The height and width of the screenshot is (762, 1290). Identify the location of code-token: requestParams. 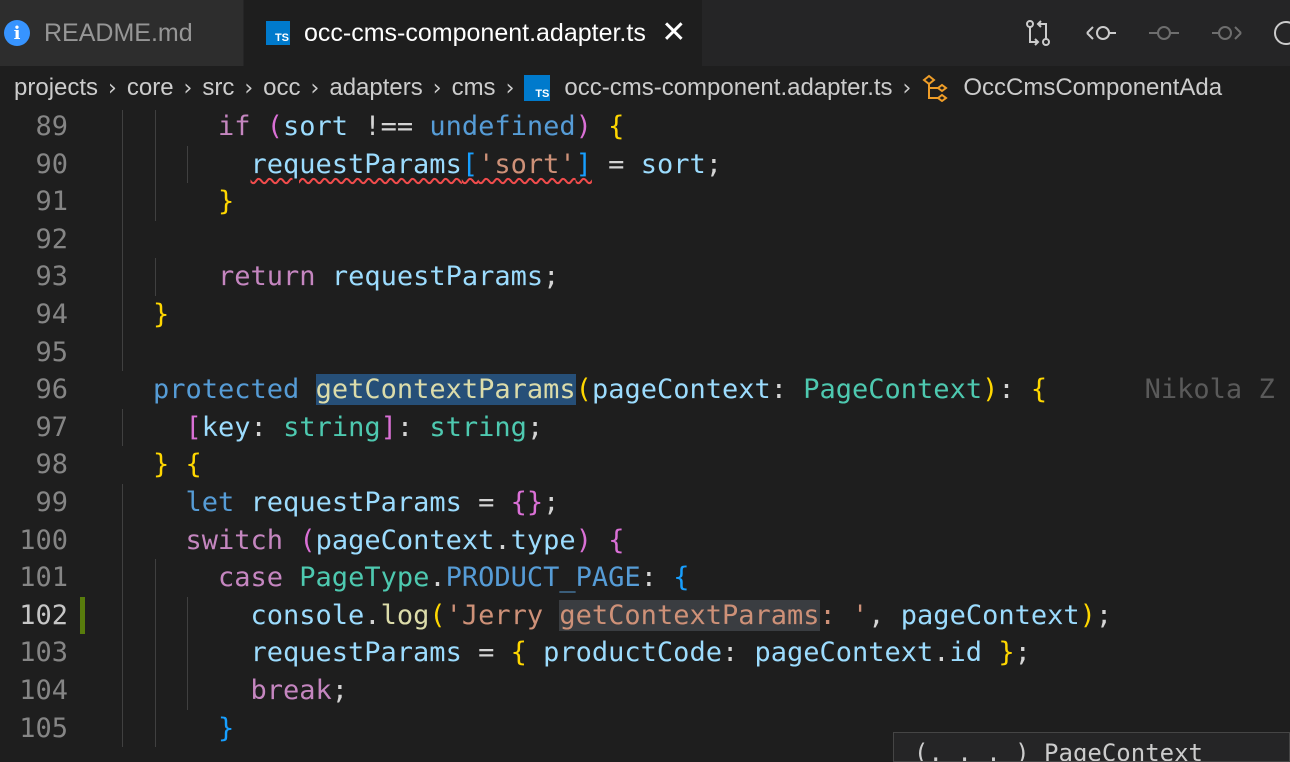
(356, 653).